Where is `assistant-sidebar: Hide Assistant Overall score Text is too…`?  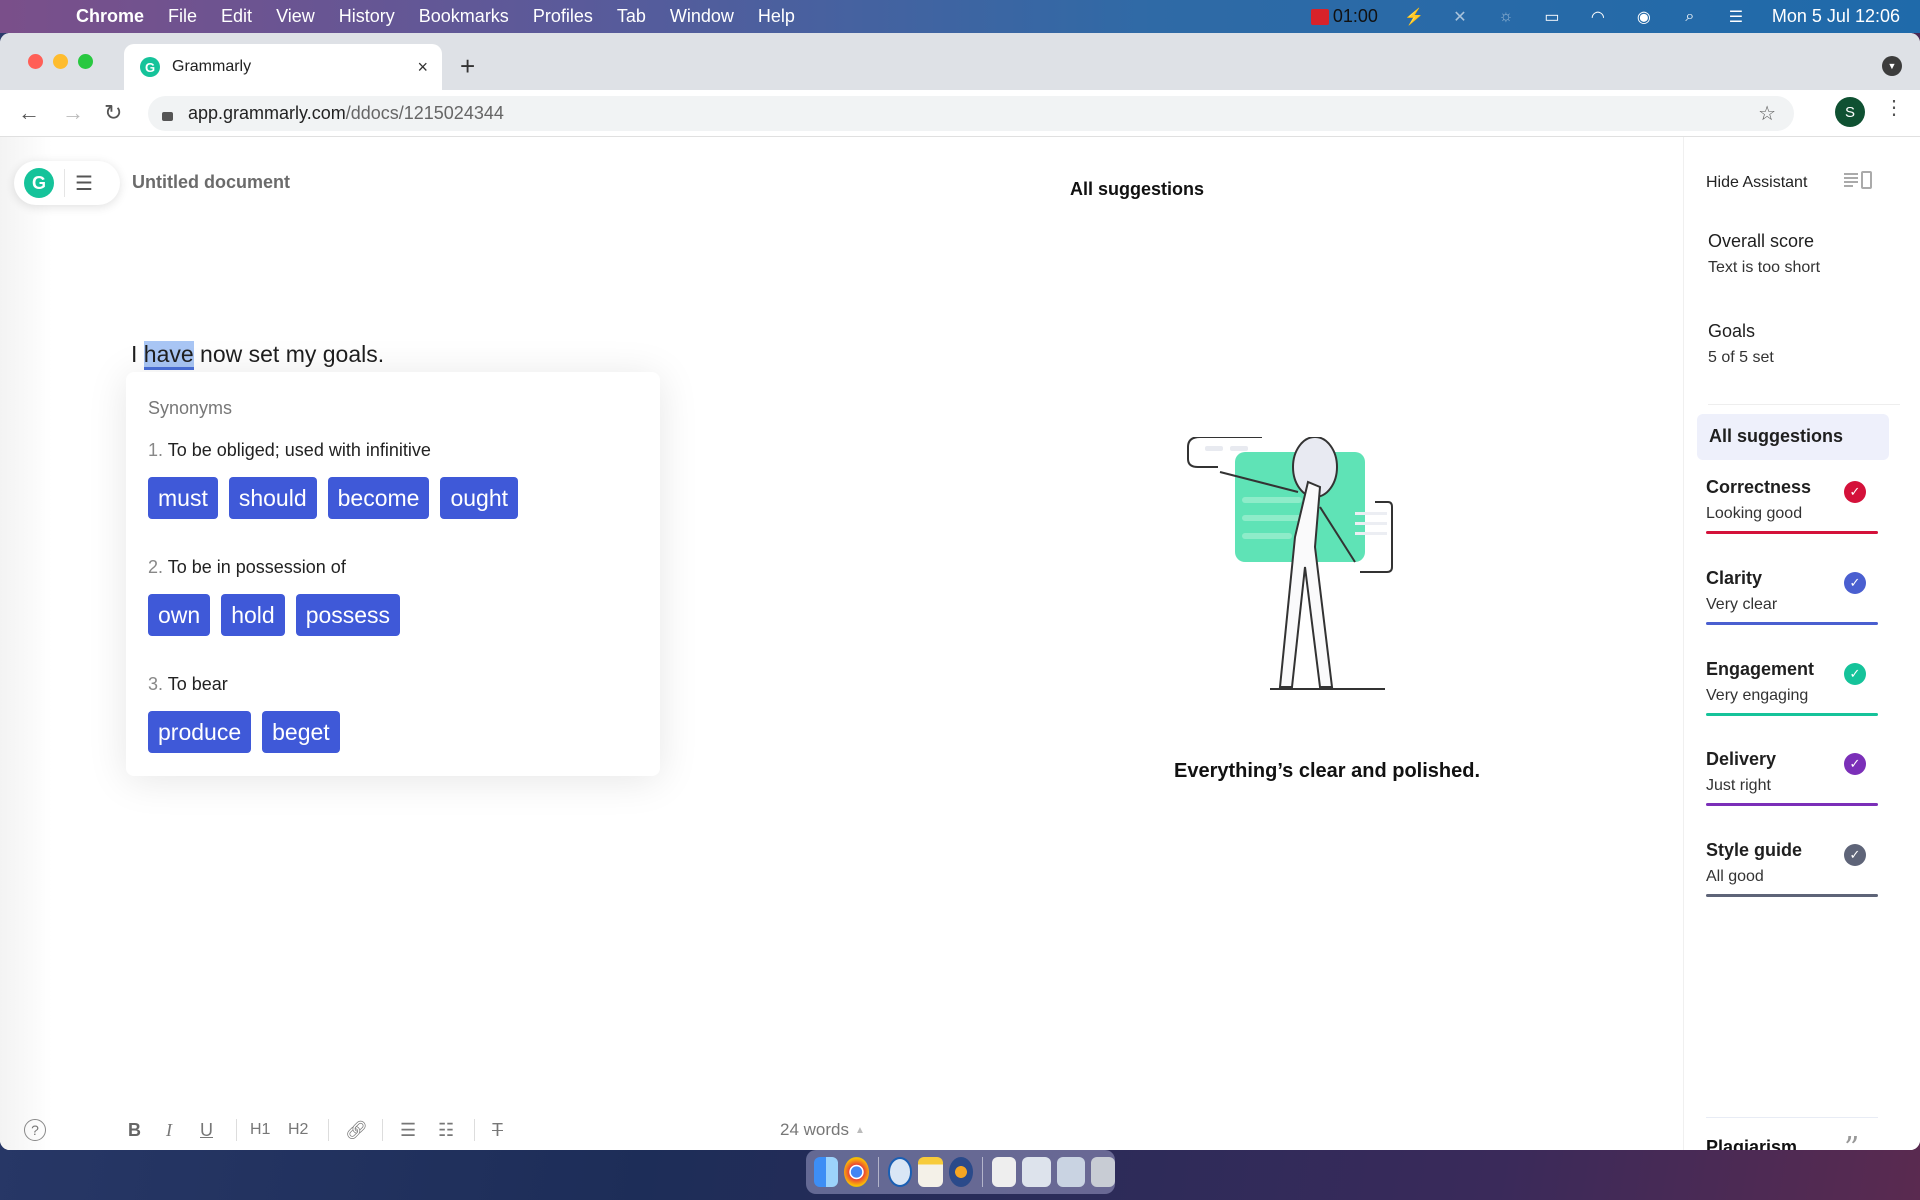 assistant-sidebar: Hide Assistant Overall score Text is too… is located at coordinates (1801, 643).